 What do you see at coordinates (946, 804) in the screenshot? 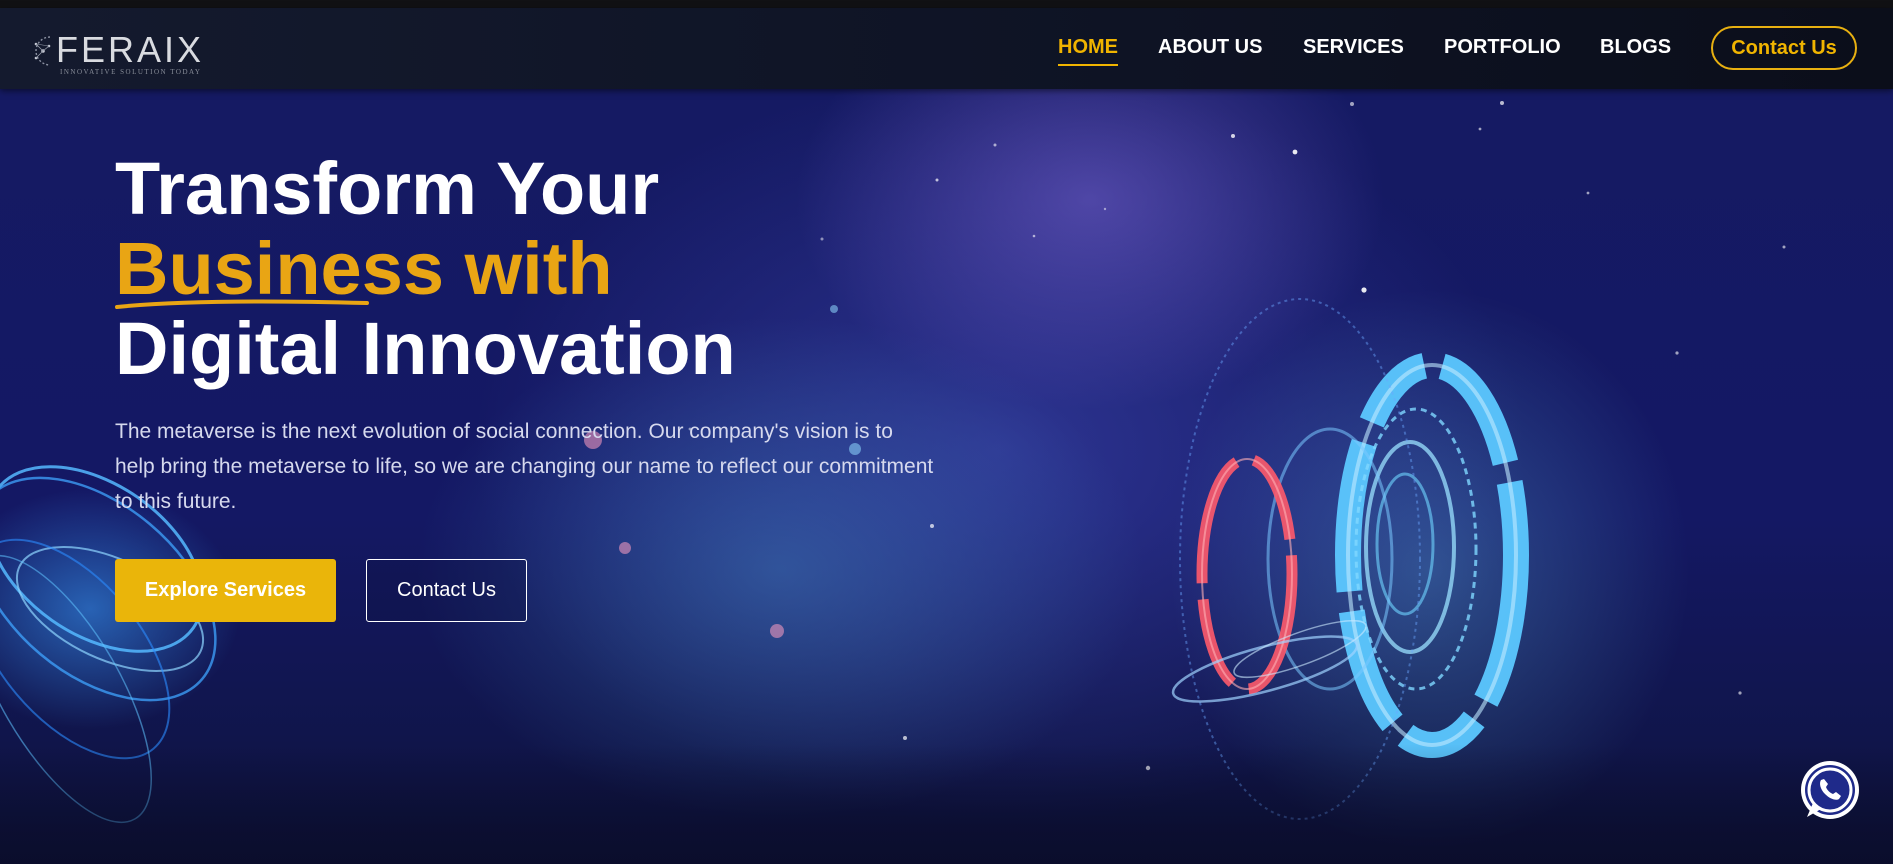
I see `hero-bottom-fade` at bounding box center [946, 804].